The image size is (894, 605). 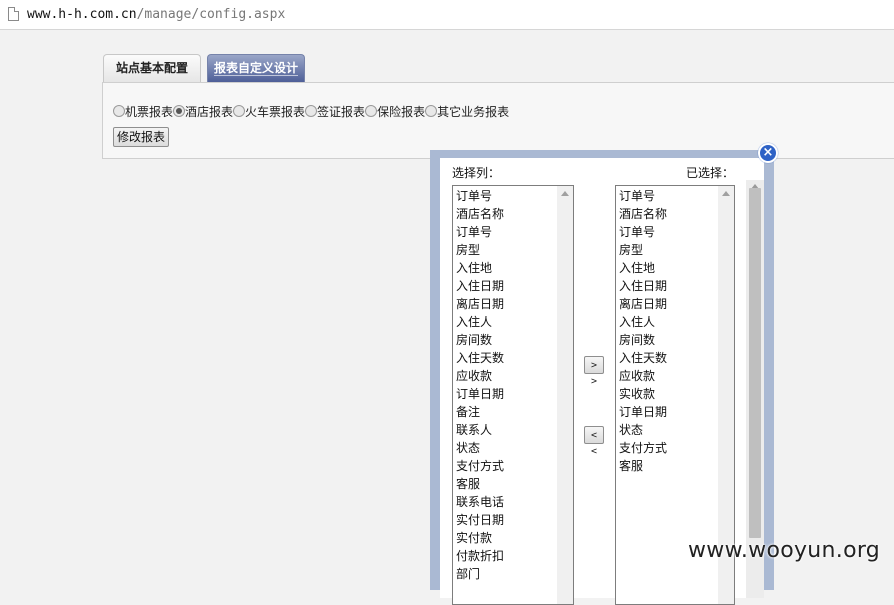 What do you see at coordinates (643, 394) in the screenshot?
I see `list-item: 实收款` at bounding box center [643, 394].